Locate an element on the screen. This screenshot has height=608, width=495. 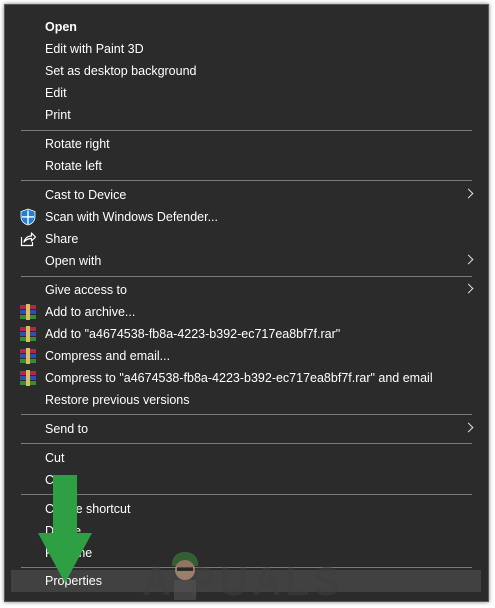
menu-item-send-to: Send to is located at coordinates (246, 429).